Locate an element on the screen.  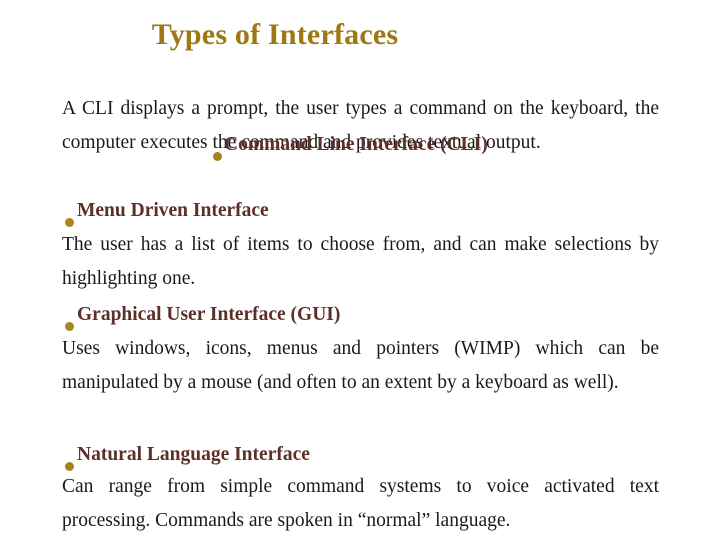
section-heading-command-line-interface: Command Line Interface (CLI) is located at coordinates (356, 144).